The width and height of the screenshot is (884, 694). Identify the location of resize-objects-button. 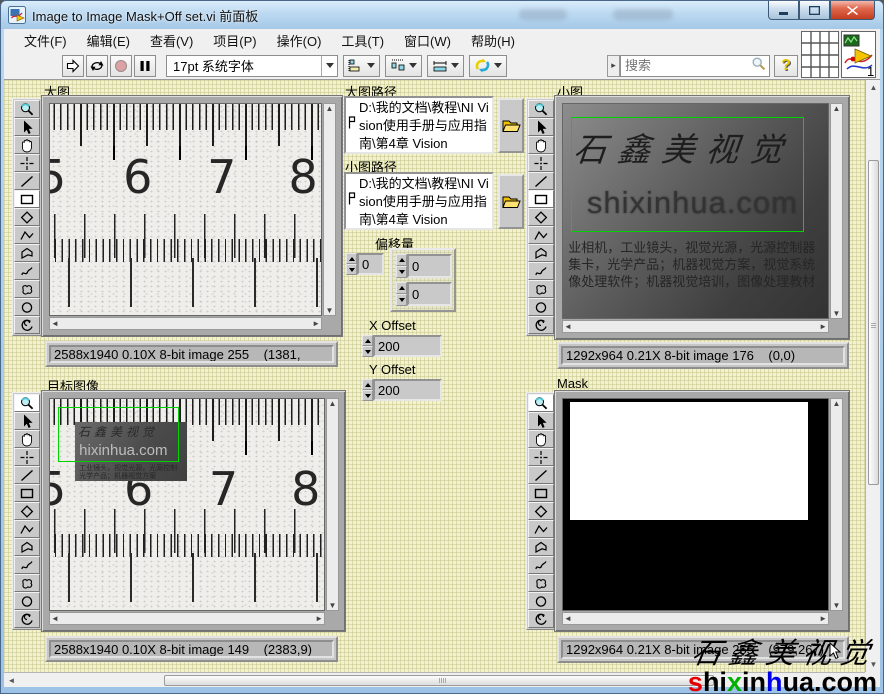
(445, 65).